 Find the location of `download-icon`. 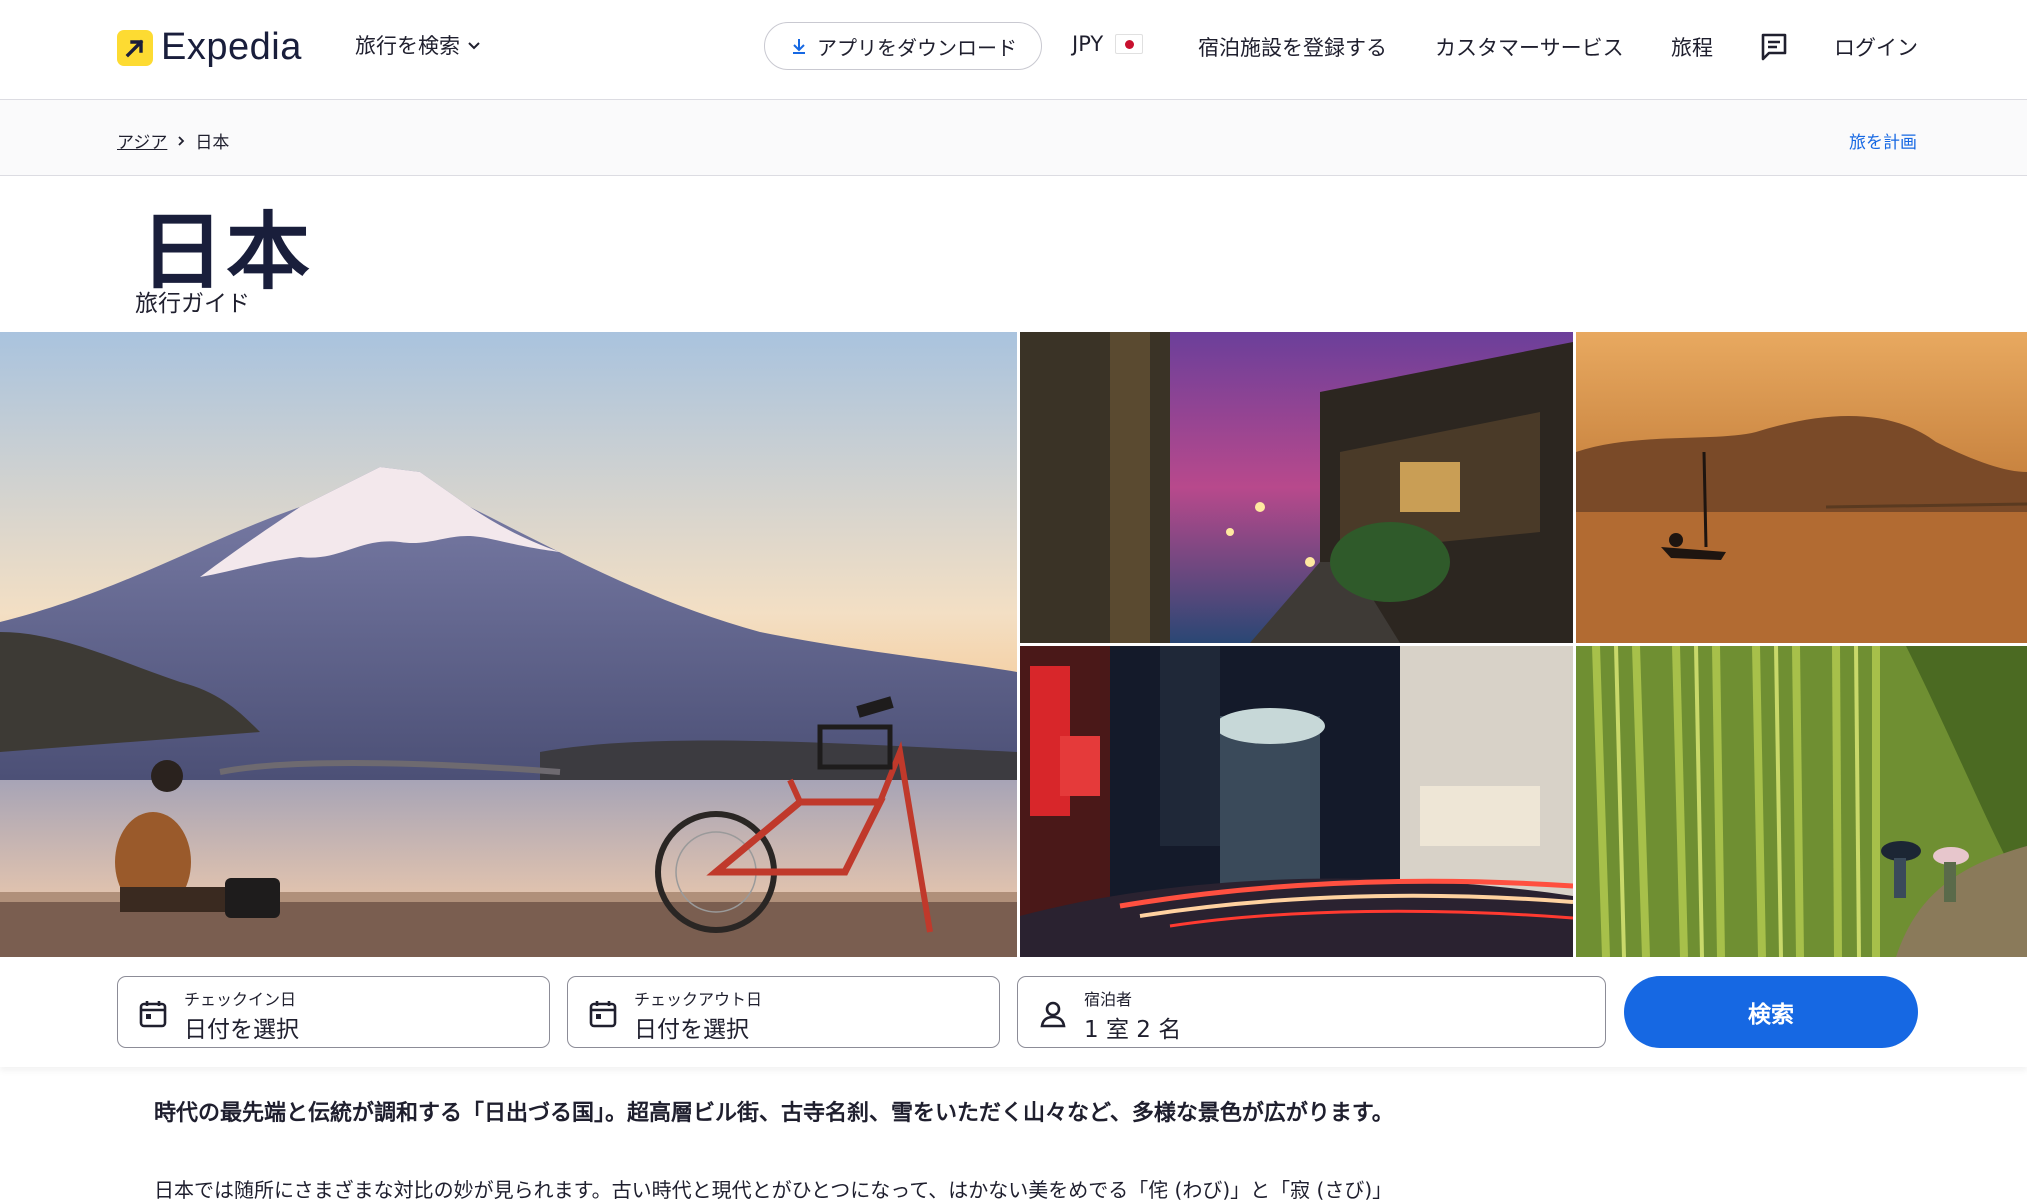

download-icon is located at coordinates (799, 46).